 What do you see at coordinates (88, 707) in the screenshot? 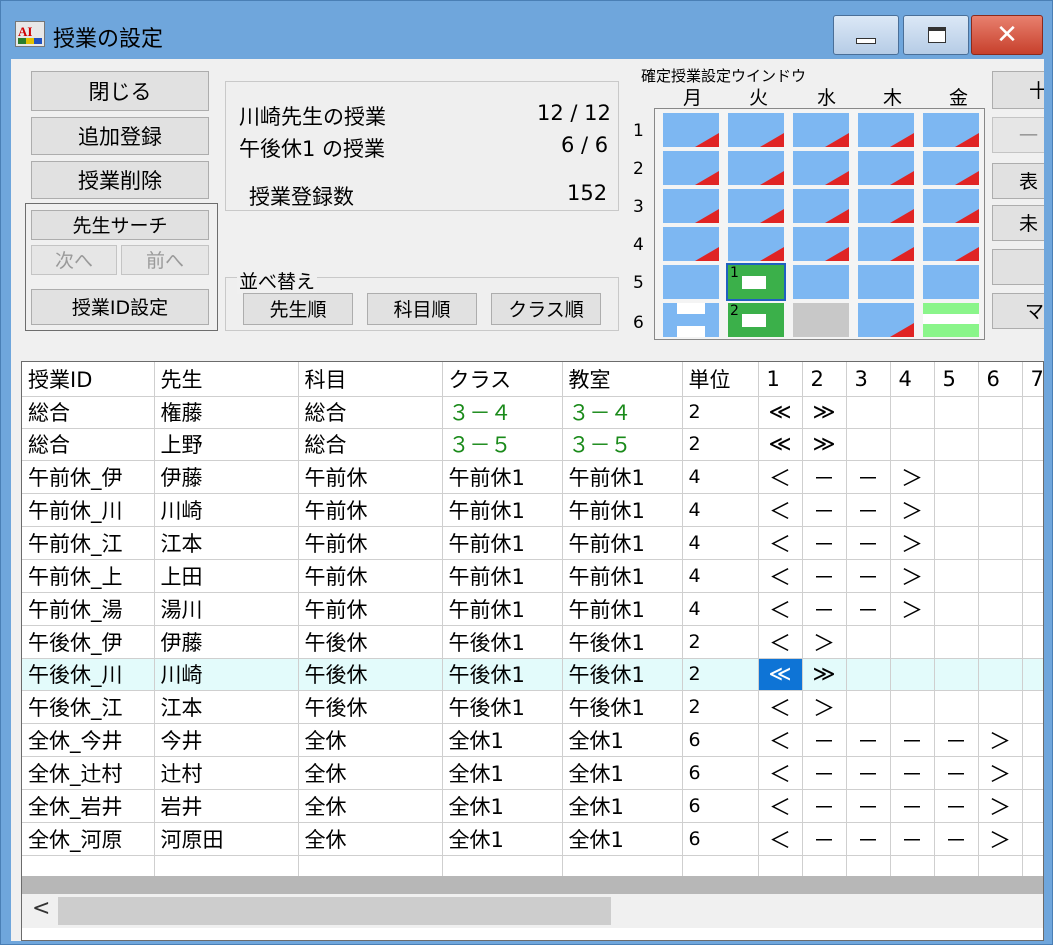
I see `table-cell: 午後休_江` at bounding box center [88, 707].